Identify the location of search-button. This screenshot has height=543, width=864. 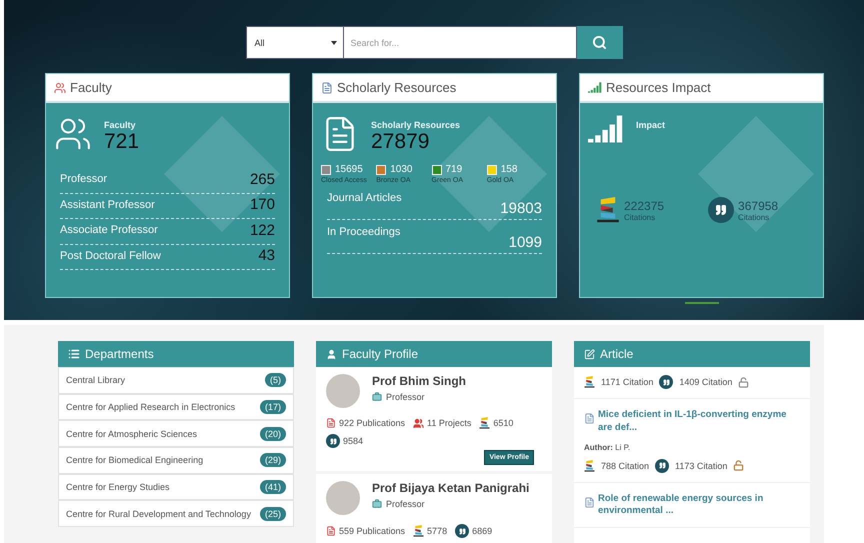
(599, 42).